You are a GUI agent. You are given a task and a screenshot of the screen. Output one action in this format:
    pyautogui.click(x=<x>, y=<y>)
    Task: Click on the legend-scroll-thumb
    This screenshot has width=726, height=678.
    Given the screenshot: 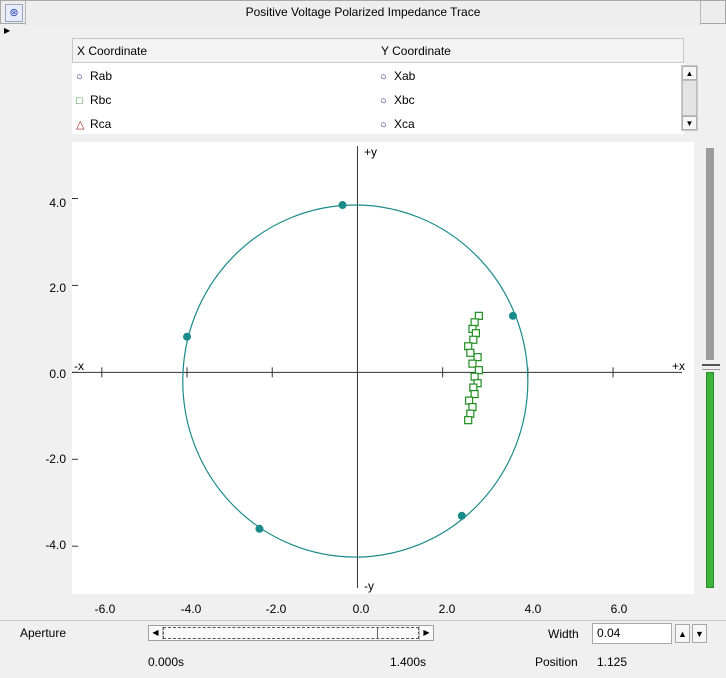 What is the action you would take?
    pyautogui.click(x=689, y=98)
    